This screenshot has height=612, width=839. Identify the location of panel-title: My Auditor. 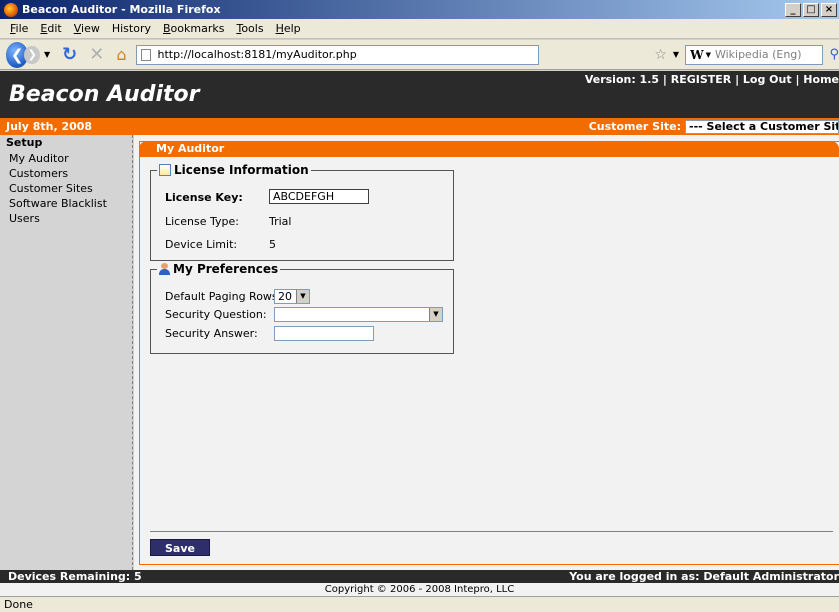
(489, 149).